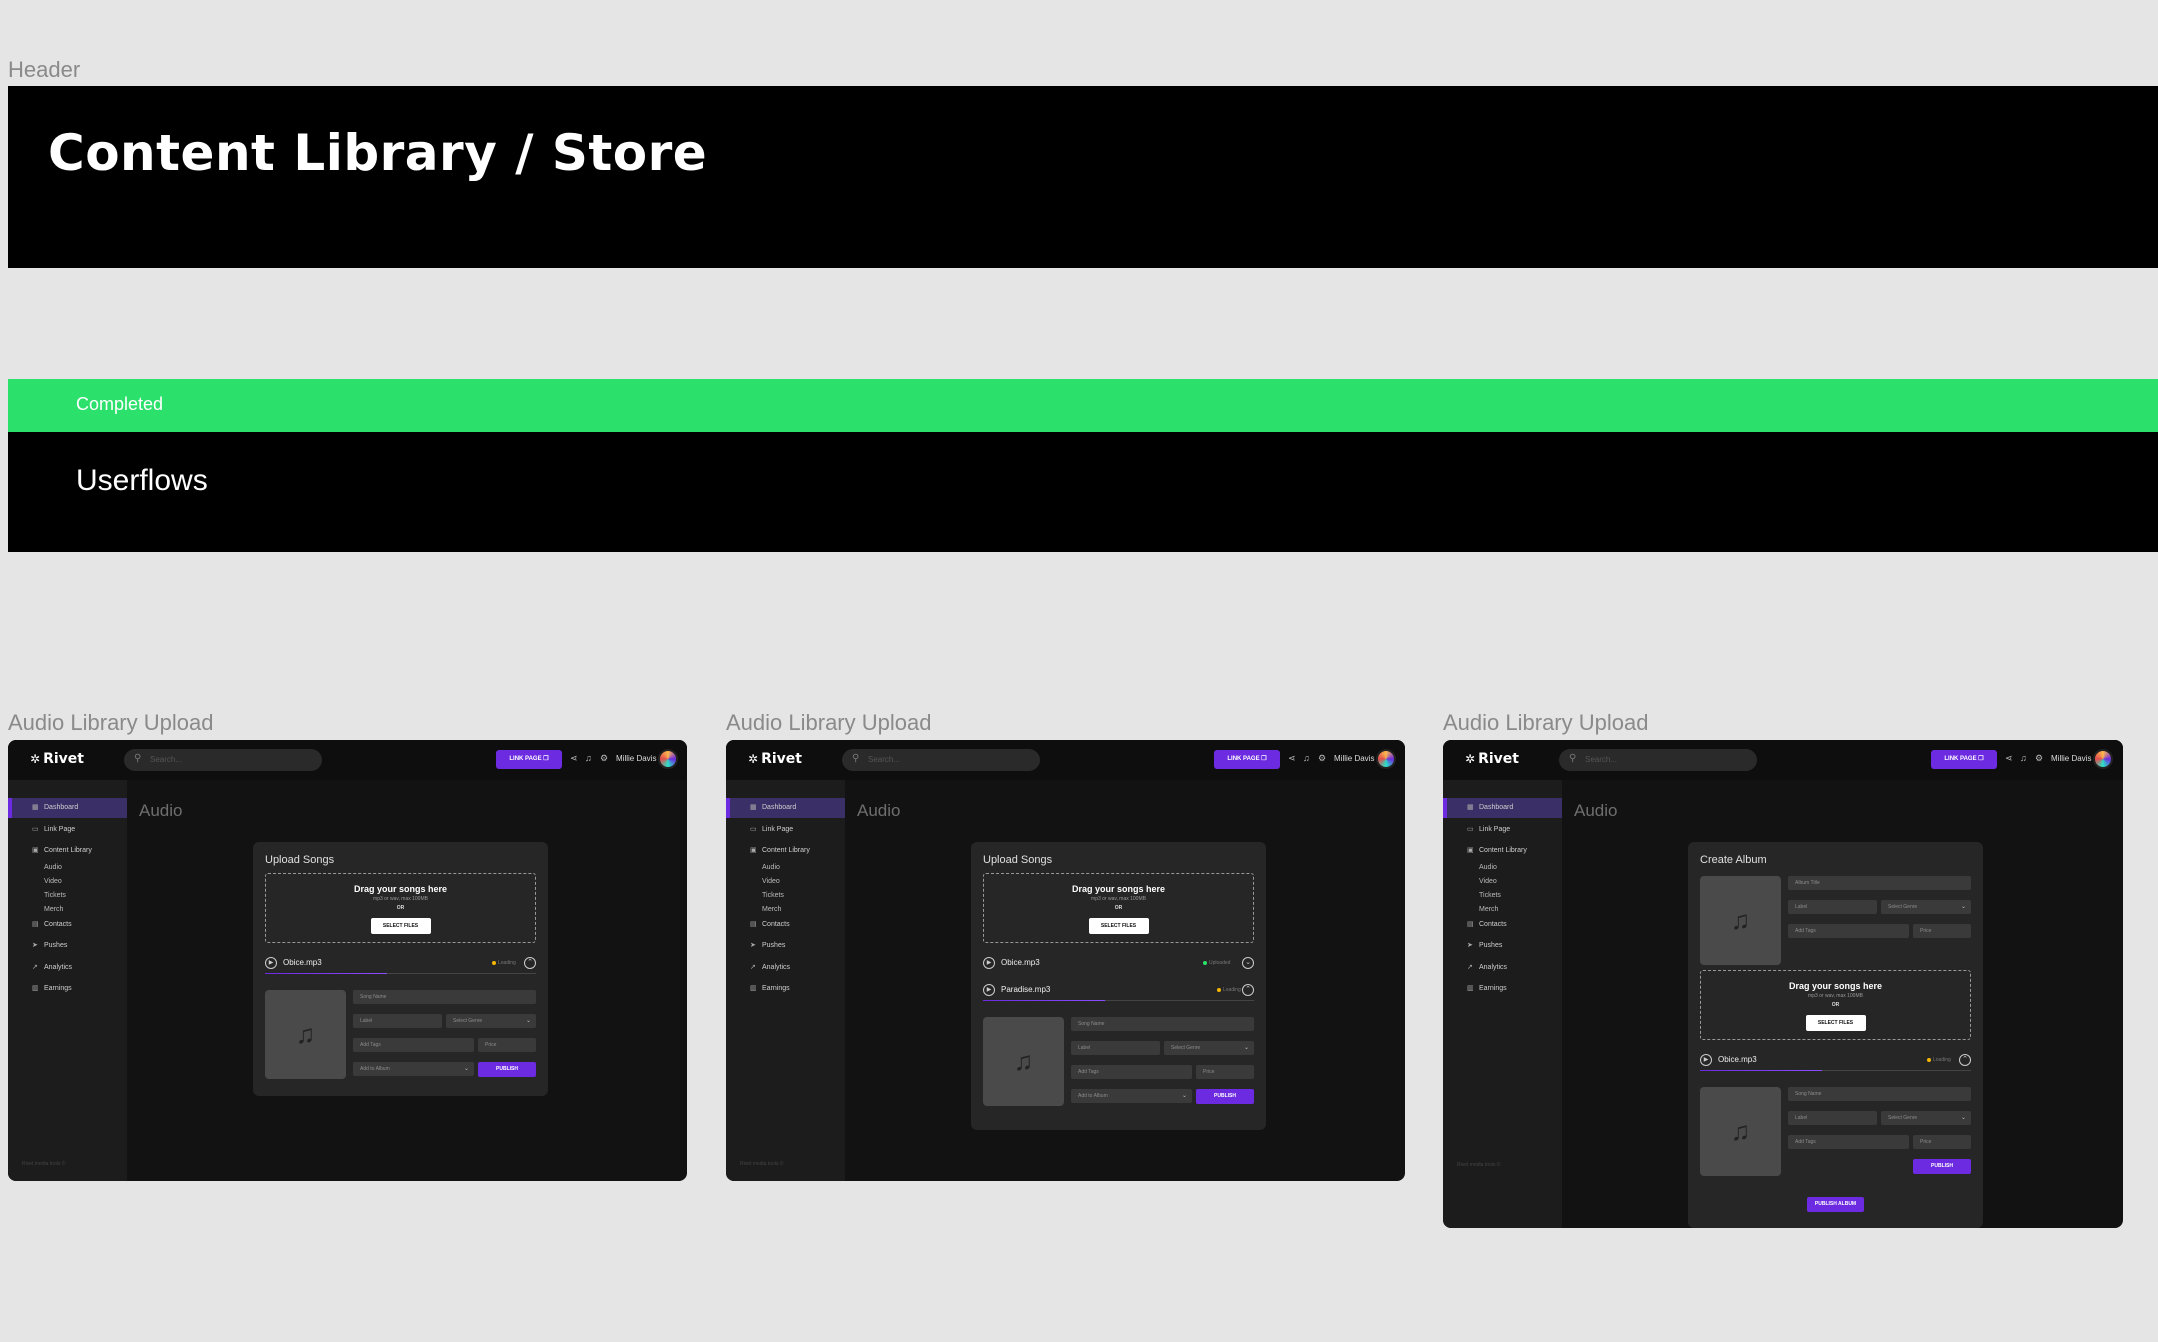  Describe the element at coordinates (1740, 1131) in the screenshot. I see `song-art-placeholder: ♫` at that location.